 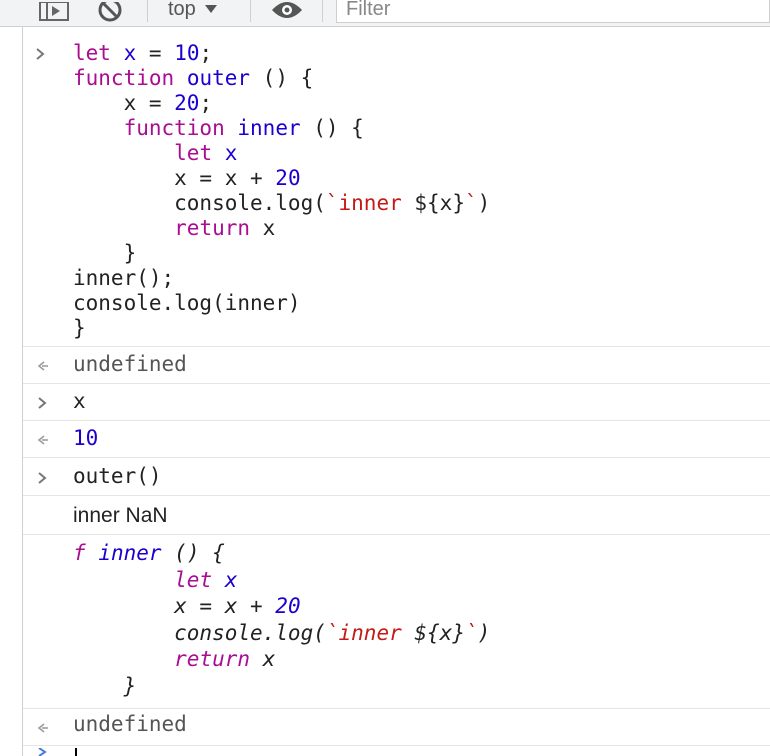 I want to click on clear-console-icon, so click(x=111, y=13).